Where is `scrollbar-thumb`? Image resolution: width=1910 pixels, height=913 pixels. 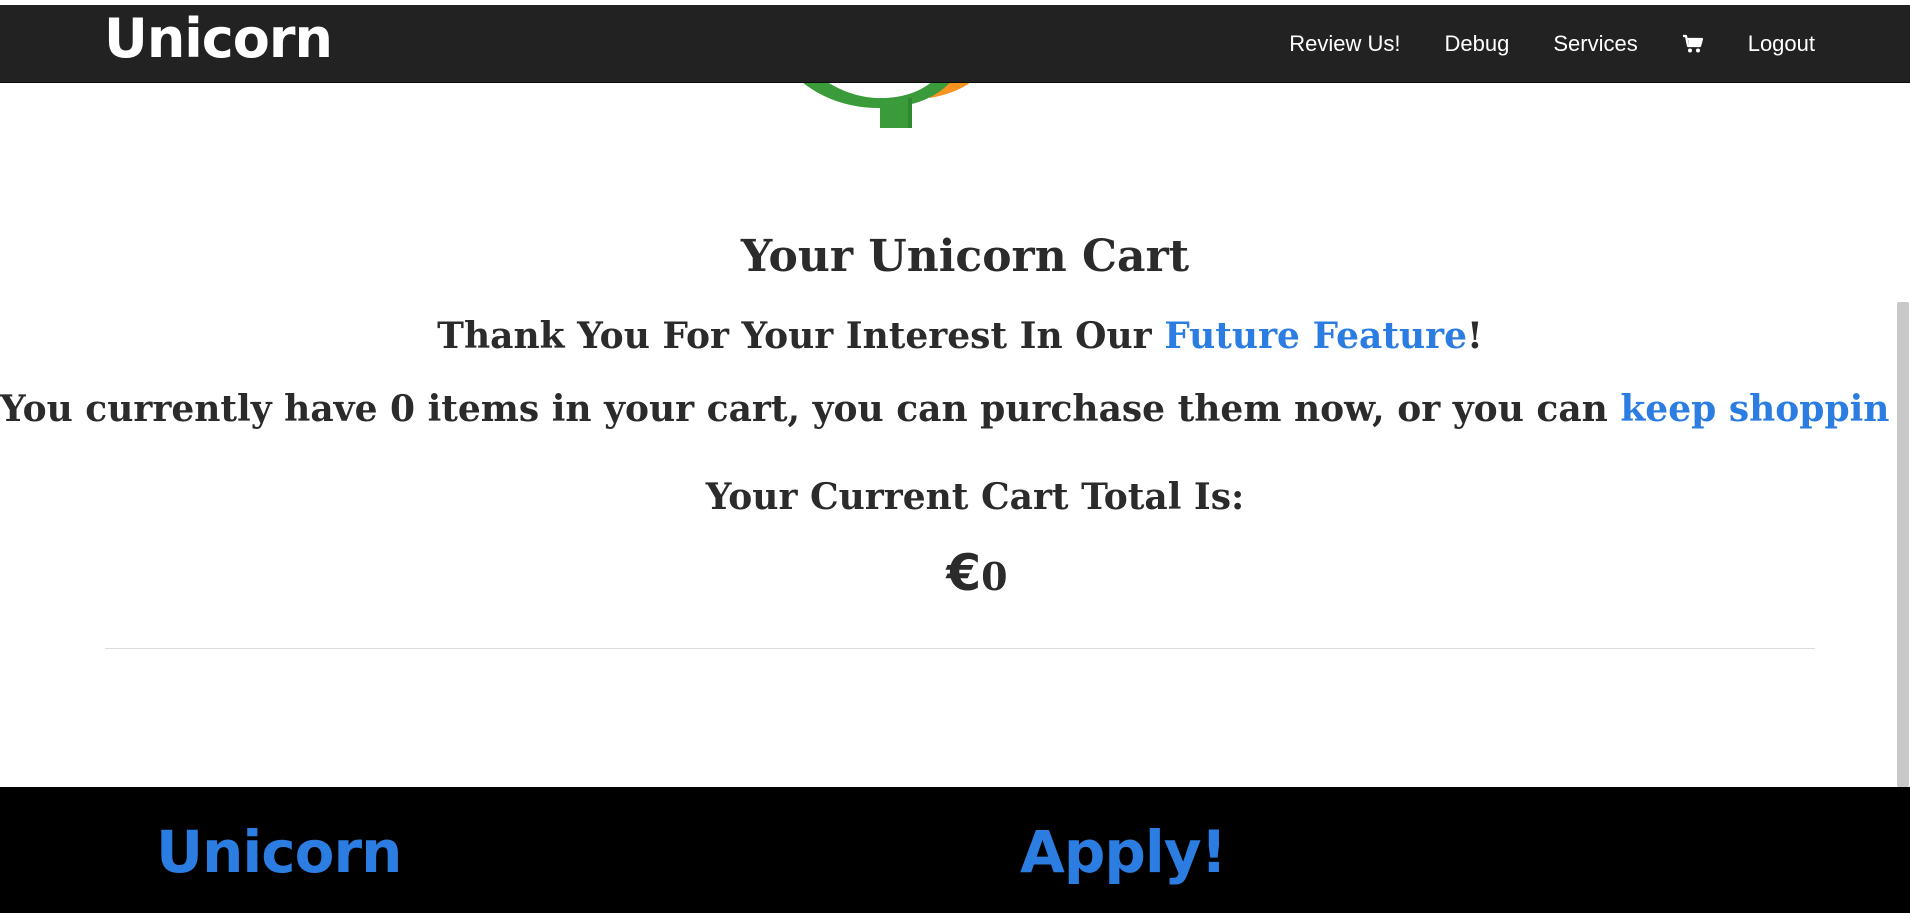
scrollbar-thumb is located at coordinates (1903, 544).